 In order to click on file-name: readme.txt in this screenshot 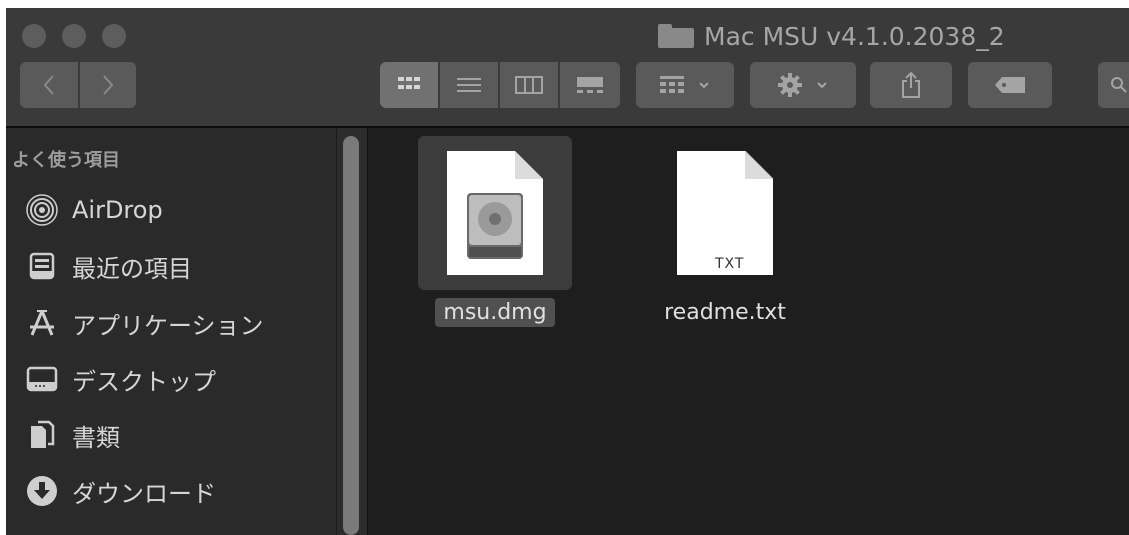, I will do `click(725, 312)`.